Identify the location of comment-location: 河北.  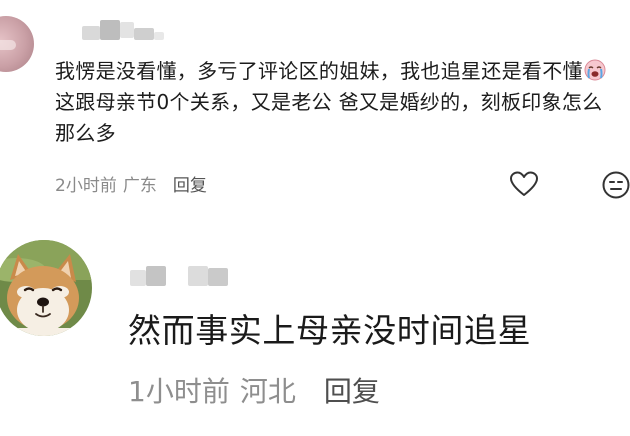
(267, 391).